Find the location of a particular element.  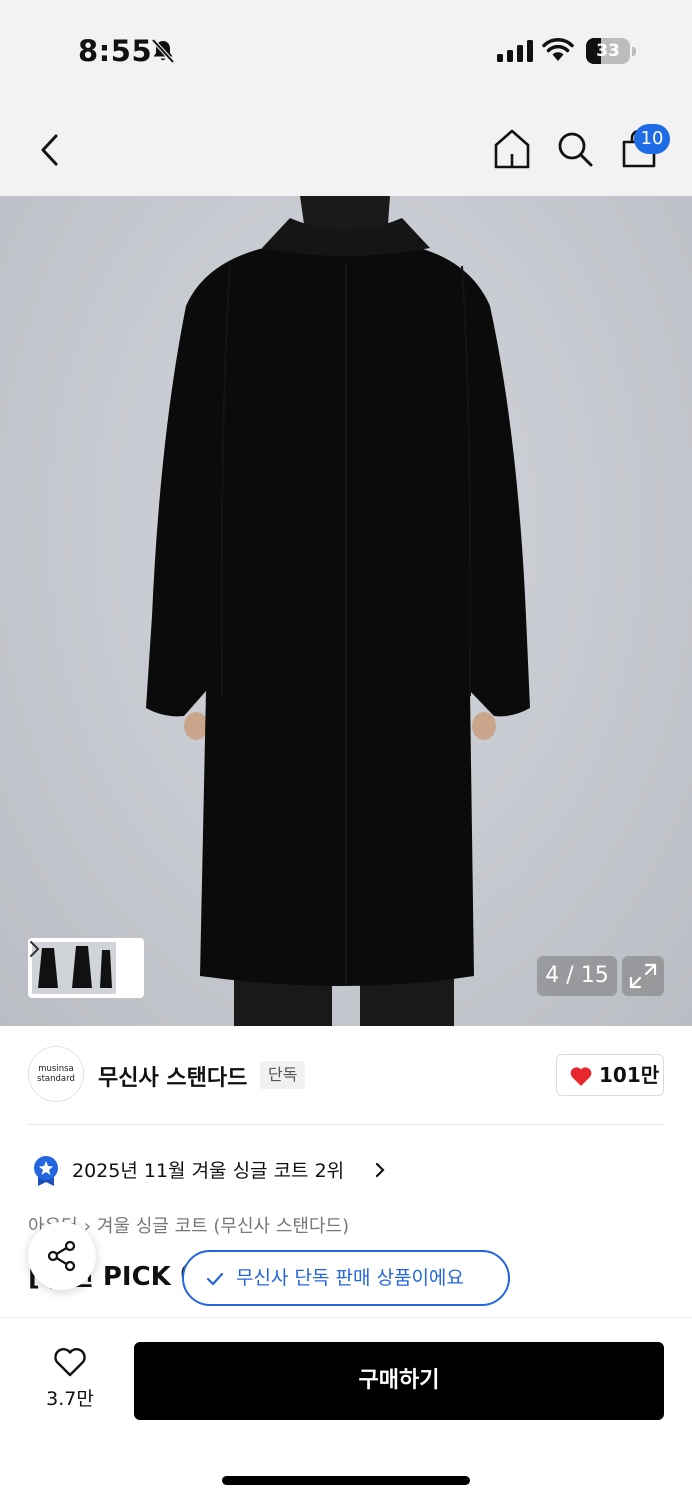

back-icon is located at coordinates (50, 150).